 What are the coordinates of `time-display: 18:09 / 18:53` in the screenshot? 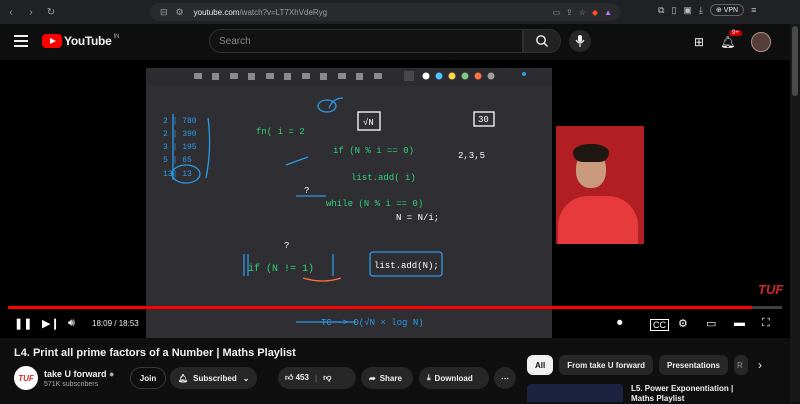 It's located at (115, 323).